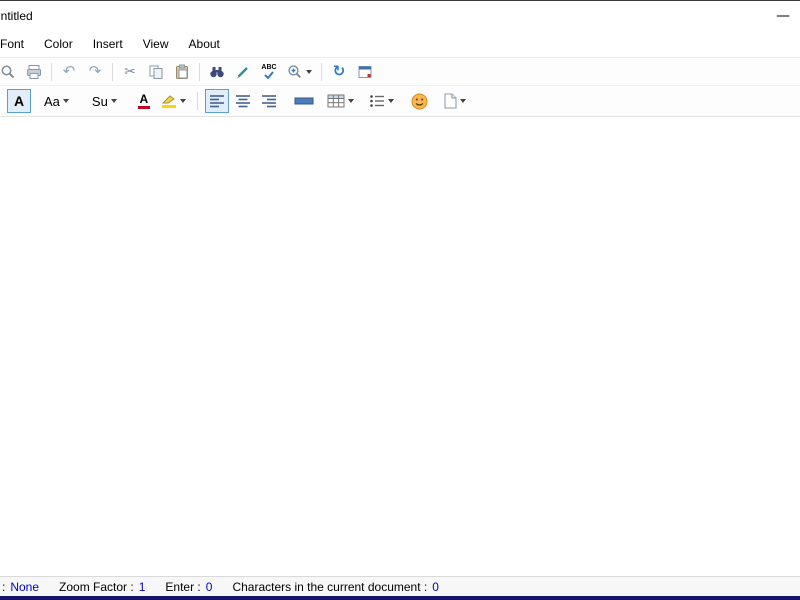 This screenshot has height=600, width=800. What do you see at coordinates (16, 16) in the screenshot?
I see `window-title: Untitled` at bounding box center [16, 16].